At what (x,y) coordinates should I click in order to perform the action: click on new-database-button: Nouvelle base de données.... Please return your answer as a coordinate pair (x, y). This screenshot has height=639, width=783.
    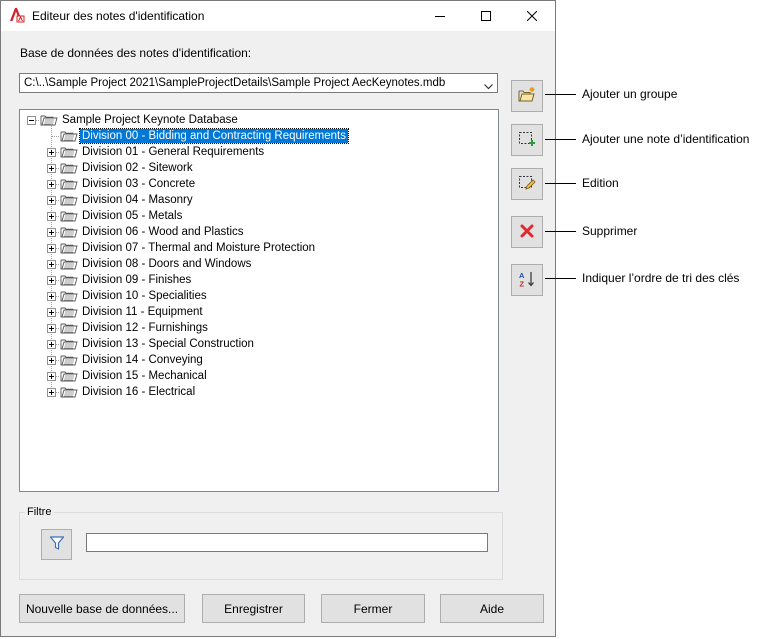
    Looking at the image, I should click on (102, 608).